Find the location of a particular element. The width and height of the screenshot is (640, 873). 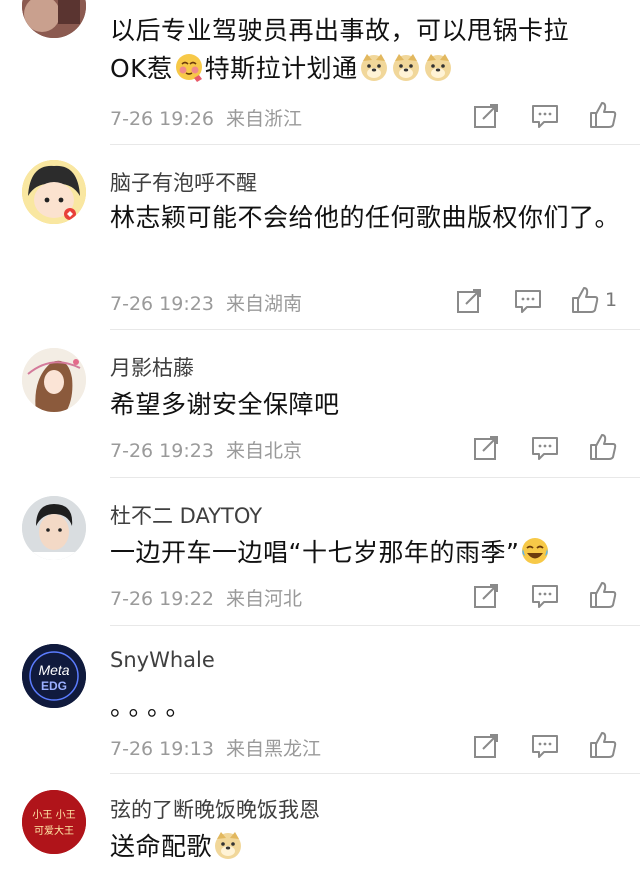

comment-location: 来自湖南 is located at coordinates (263, 304).